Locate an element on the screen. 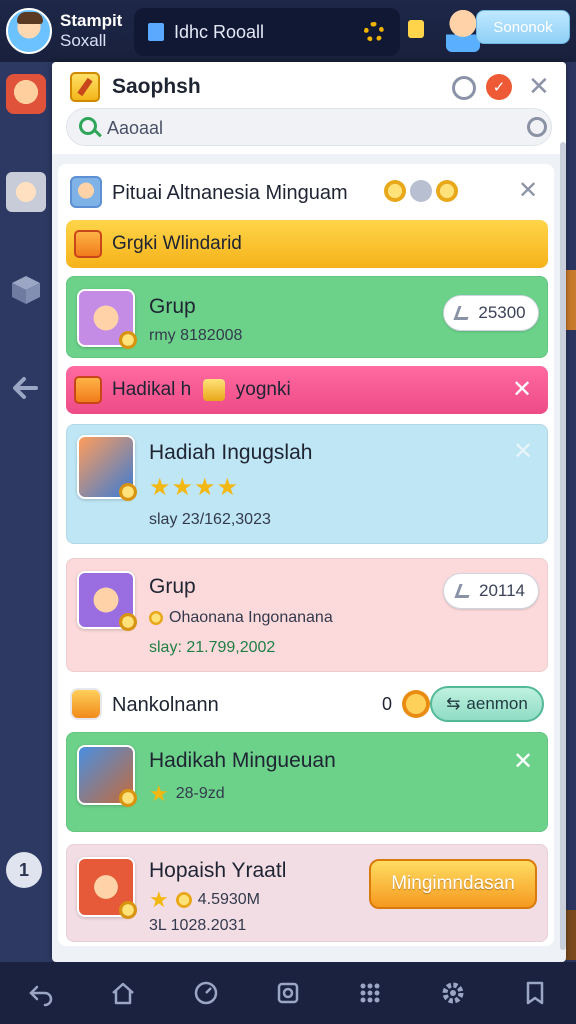 The height and width of the screenshot is (1024, 576). item-count: 0 is located at coordinates (387, 704).